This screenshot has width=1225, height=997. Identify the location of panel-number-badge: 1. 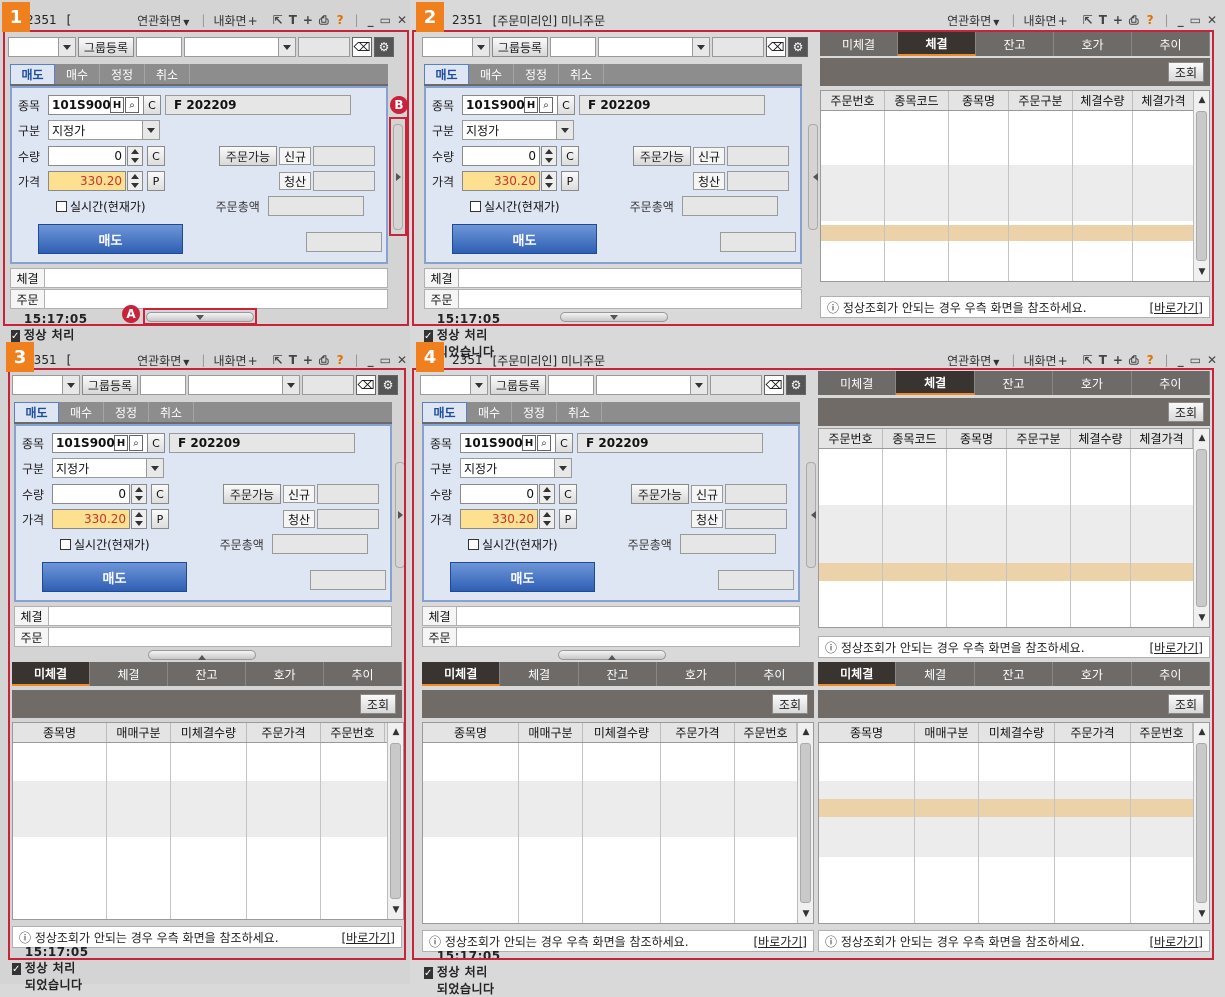
(16, 17).